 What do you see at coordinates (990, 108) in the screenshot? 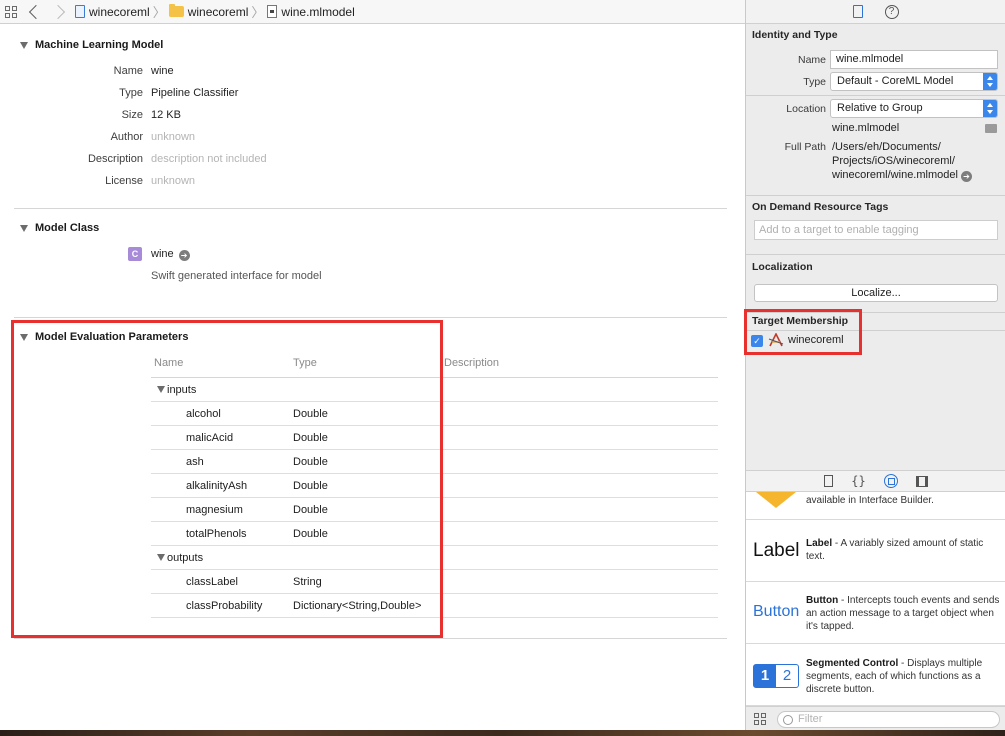
I see `popup-arrows-icon` at bounding box center [990, 108].